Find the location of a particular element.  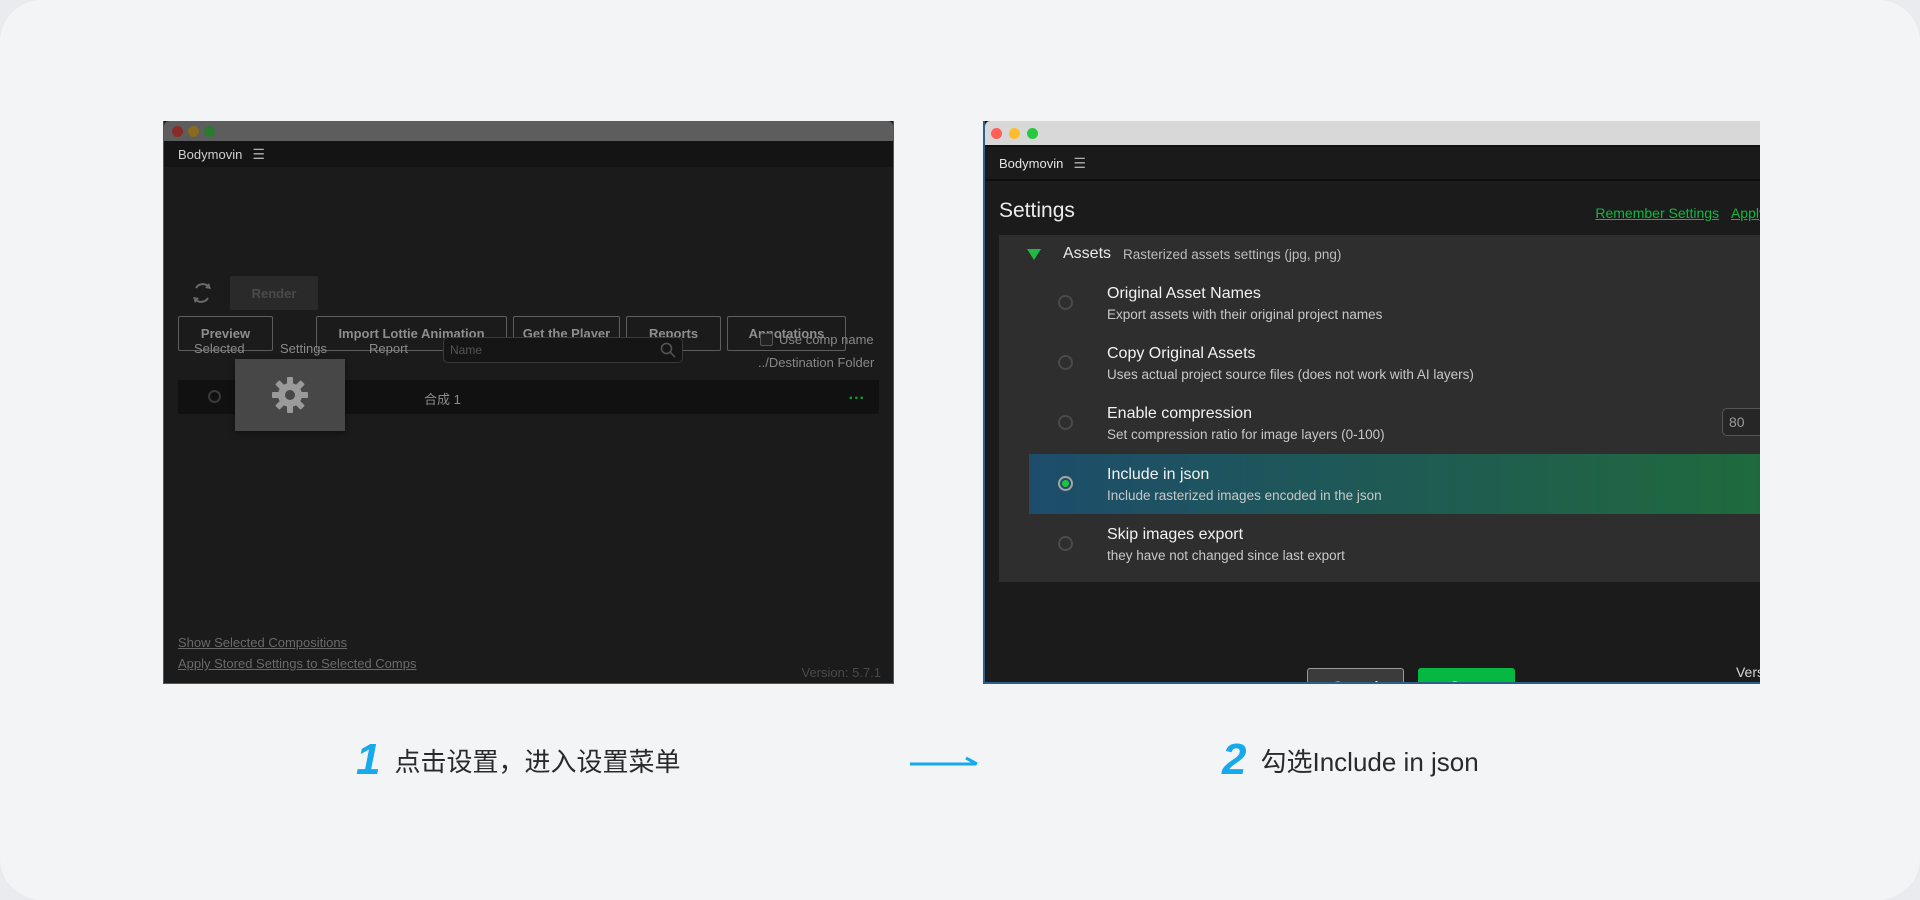

column-report: Report is located at coordinates (389, 348).